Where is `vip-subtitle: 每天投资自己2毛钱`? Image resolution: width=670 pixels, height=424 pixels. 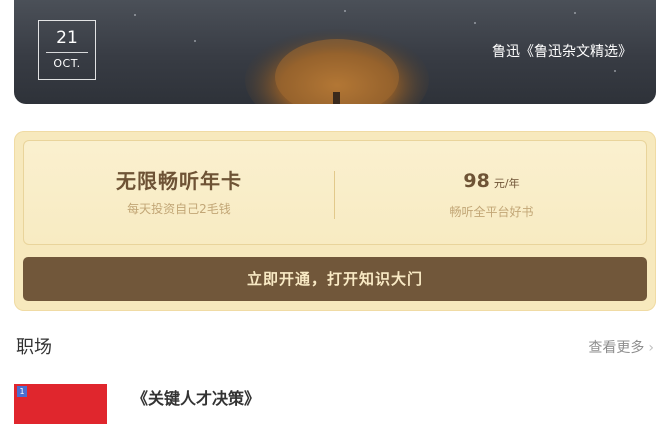
vip-subtitle: 每天投资自己2毛钱 is located at coordinates (179, 209).